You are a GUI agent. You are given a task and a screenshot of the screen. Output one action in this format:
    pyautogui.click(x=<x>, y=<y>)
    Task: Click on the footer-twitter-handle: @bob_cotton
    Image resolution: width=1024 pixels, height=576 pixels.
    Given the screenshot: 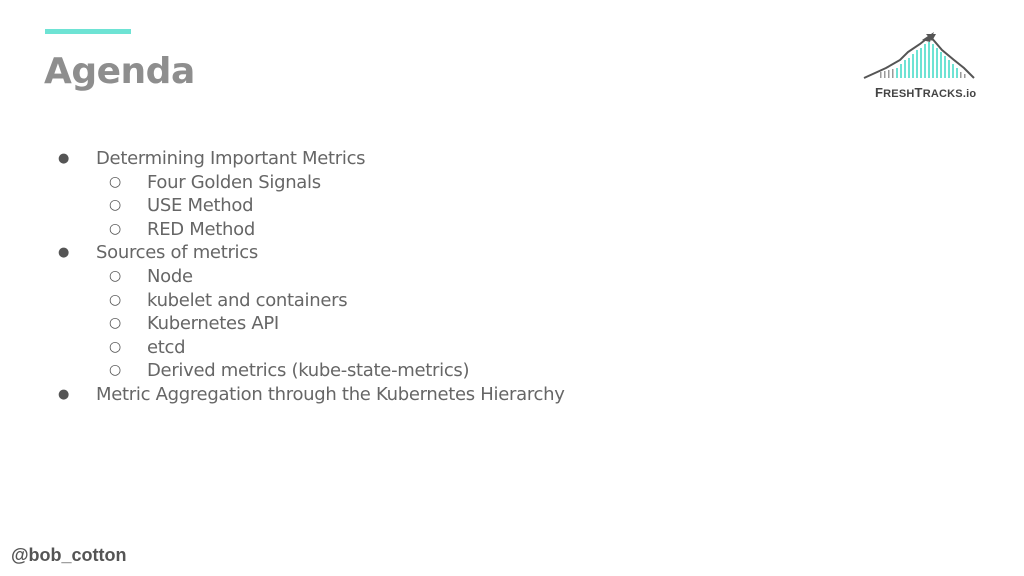 What is the action you would take?
    pyautogui.click(x=69, y=555)
    